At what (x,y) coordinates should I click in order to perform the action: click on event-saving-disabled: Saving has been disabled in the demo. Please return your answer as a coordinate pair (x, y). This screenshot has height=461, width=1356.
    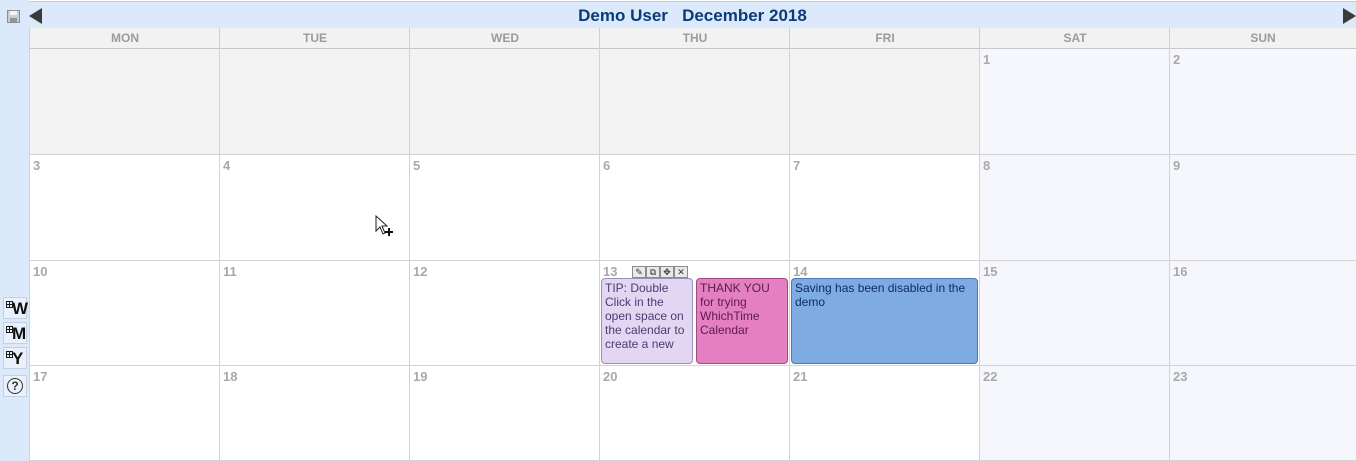
    Looking at the image, I should click on (884, 321).